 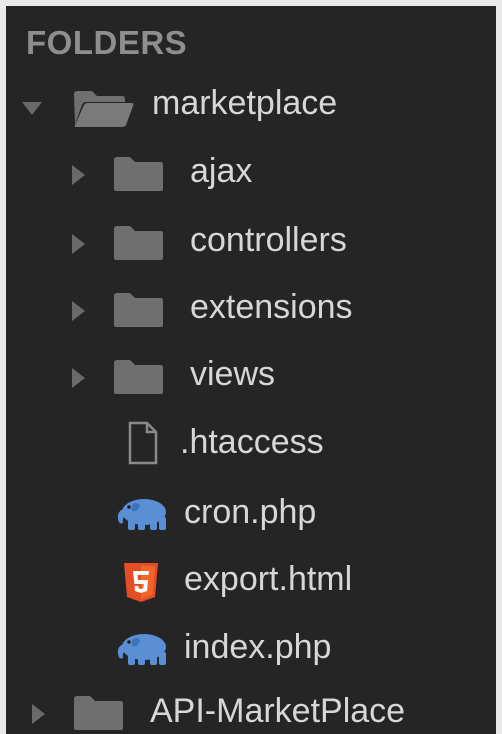 What do you see at coordinates (143, 443) in the screenshot?
I see `file-icon` at bounding box center [143, 443].